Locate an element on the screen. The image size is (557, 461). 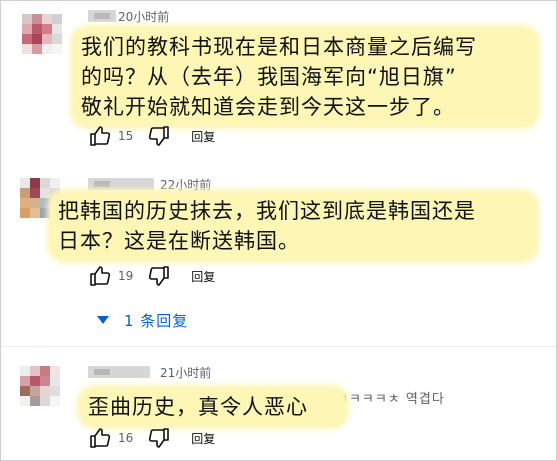
chevron-down-icon is located at coordinates (103, 320).